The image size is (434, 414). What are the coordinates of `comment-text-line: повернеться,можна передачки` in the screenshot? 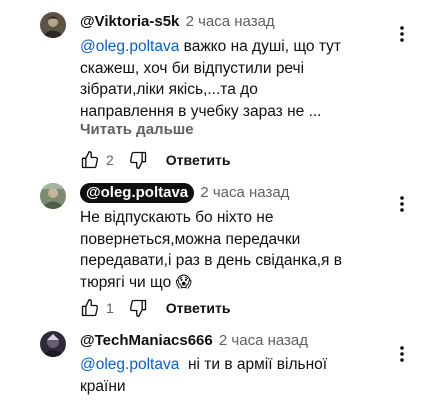 It's located at (190, 239).